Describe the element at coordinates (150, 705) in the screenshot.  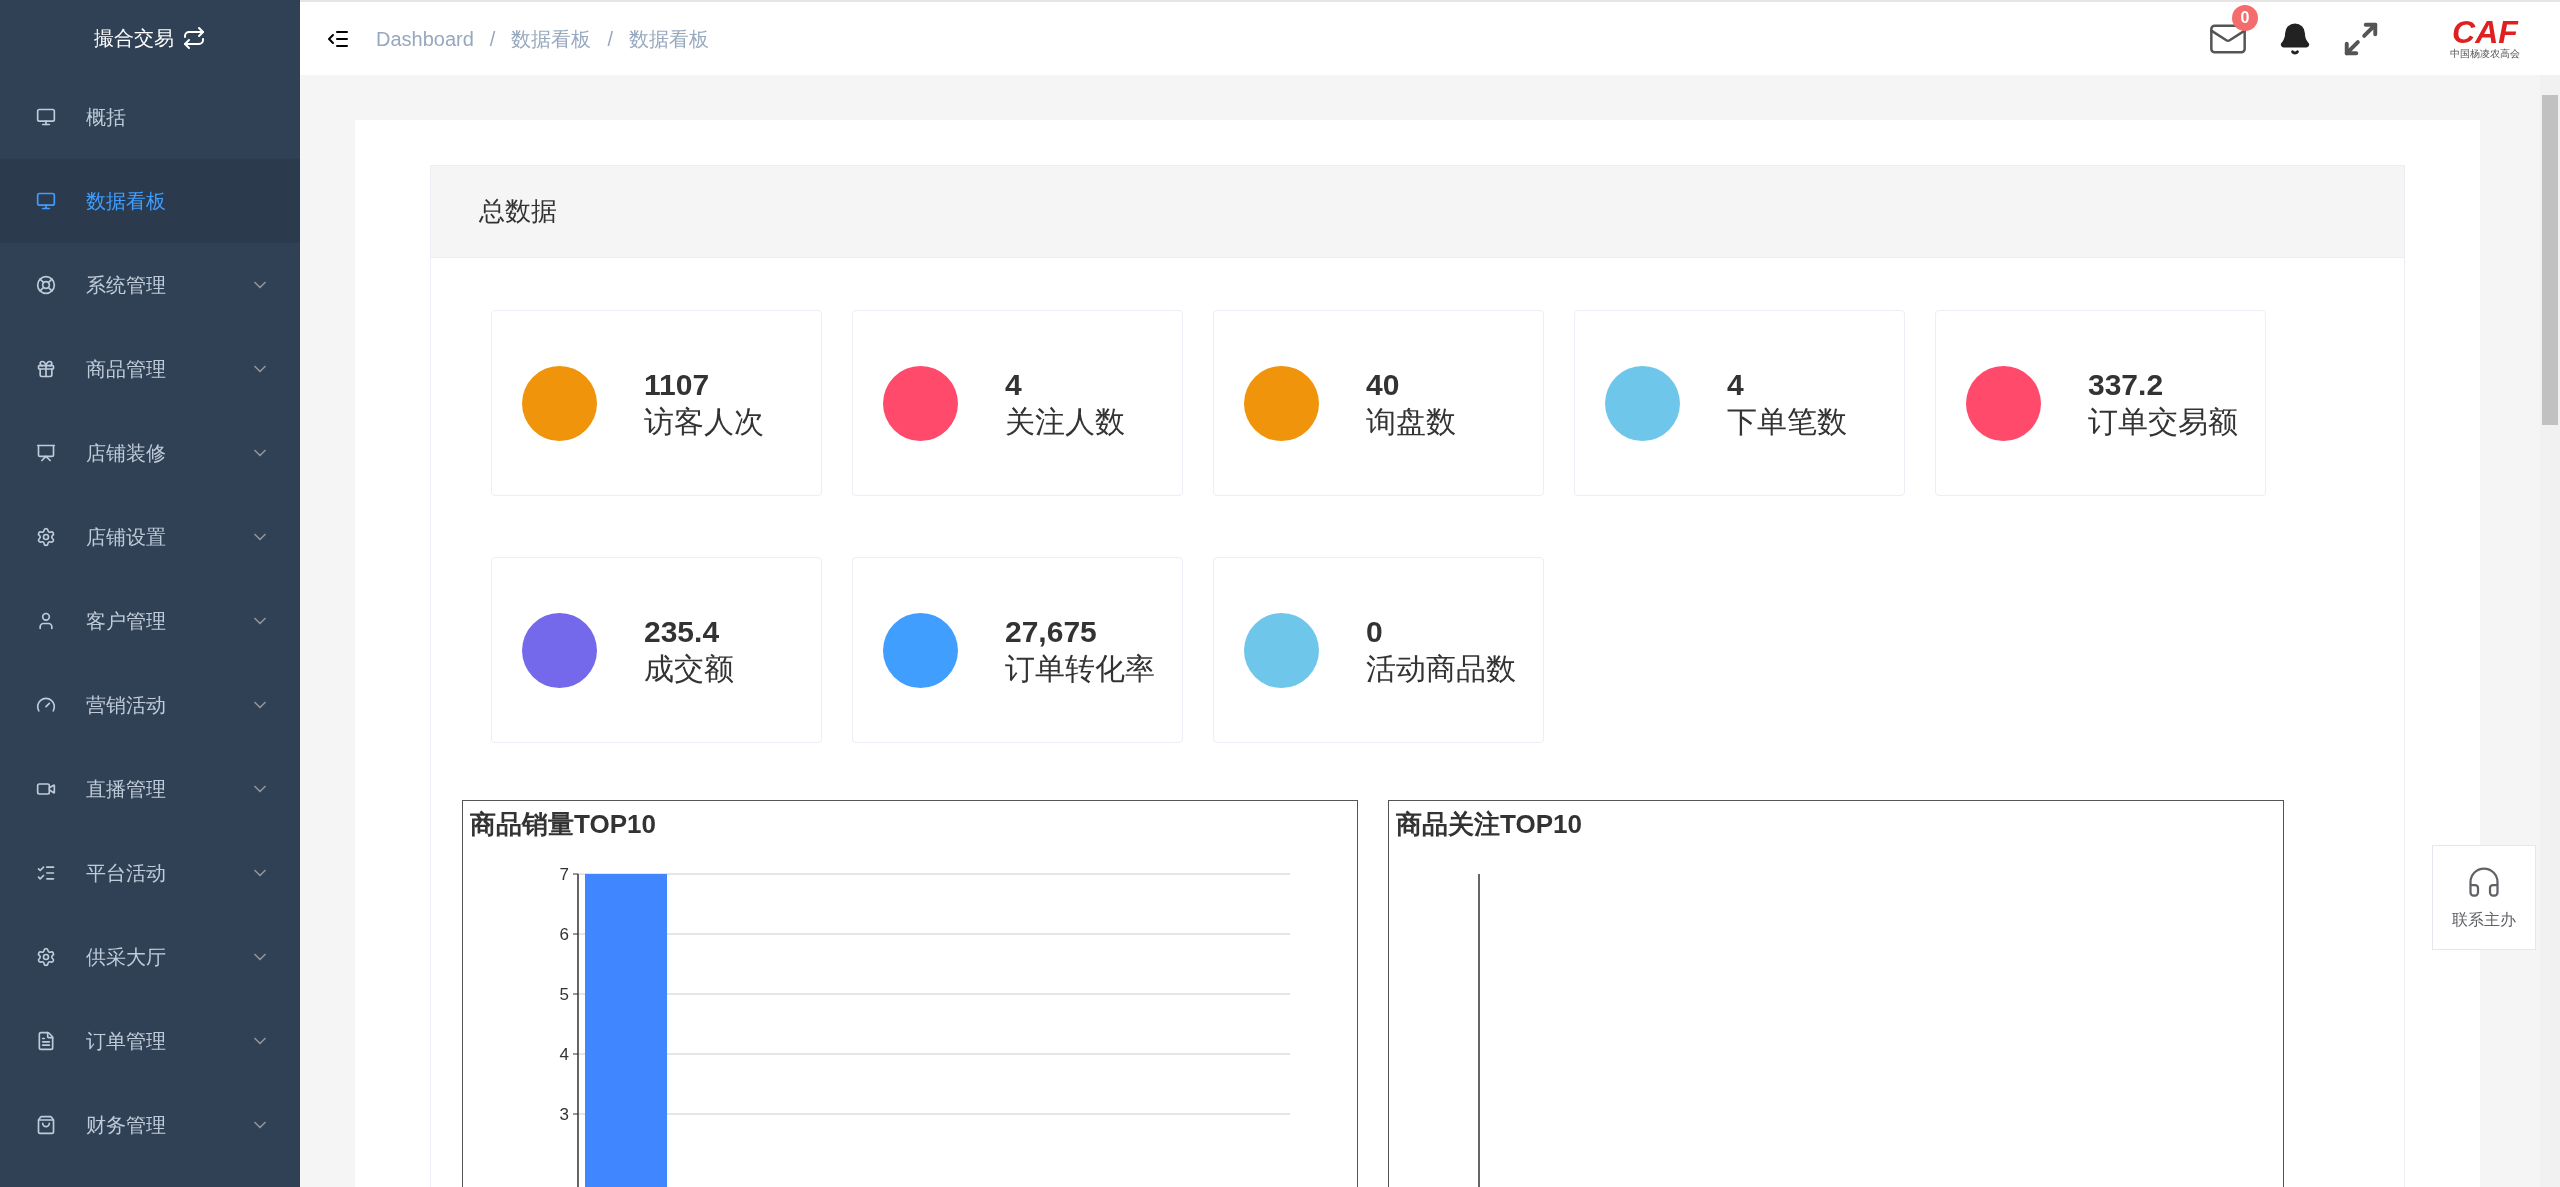
I see `sidebar-item: 营销活动` at that location.